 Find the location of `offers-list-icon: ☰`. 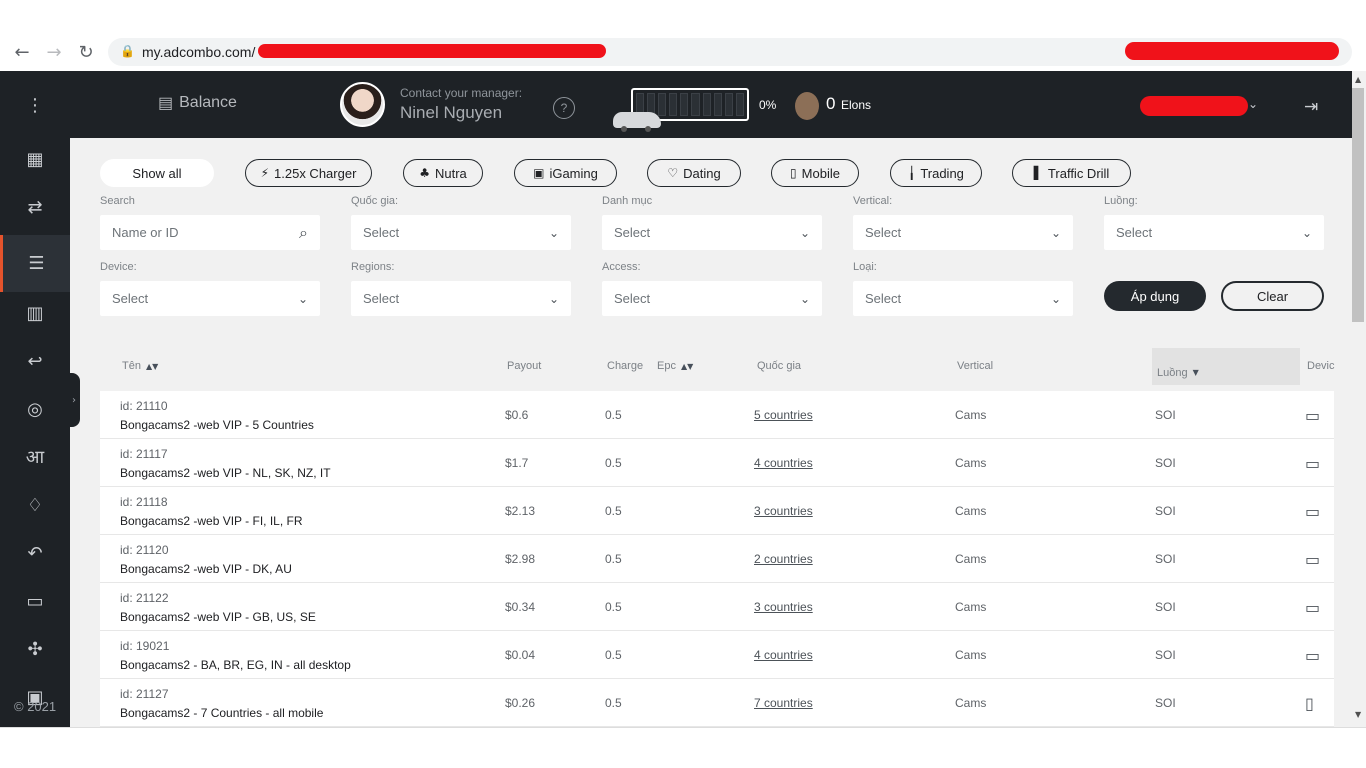

offers-list-icon: ☰ is located at coordinates (35, 263).